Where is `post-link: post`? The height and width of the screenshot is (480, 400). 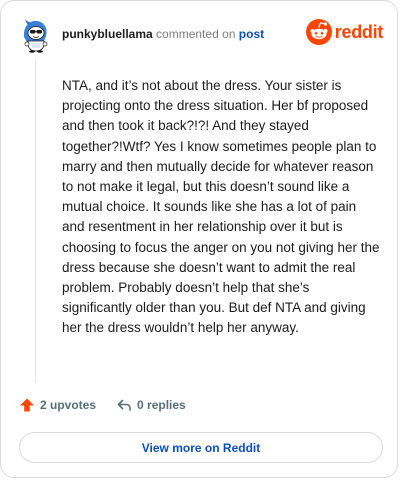 post-link: post is located at coordinates (251, 34).